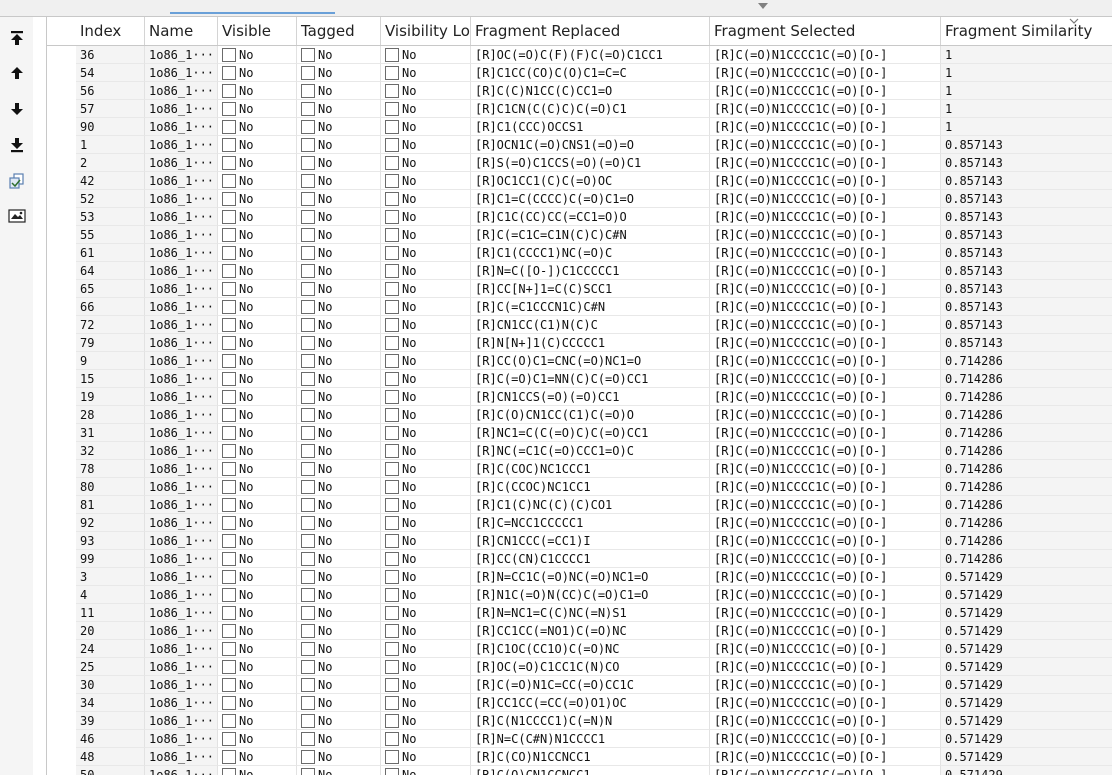 The height and width of the screenshot is (775, 1112). What do you see at coordinates (17, 109) in the screenshot?
I see `move-down-button` at bounding box center [17, 109].